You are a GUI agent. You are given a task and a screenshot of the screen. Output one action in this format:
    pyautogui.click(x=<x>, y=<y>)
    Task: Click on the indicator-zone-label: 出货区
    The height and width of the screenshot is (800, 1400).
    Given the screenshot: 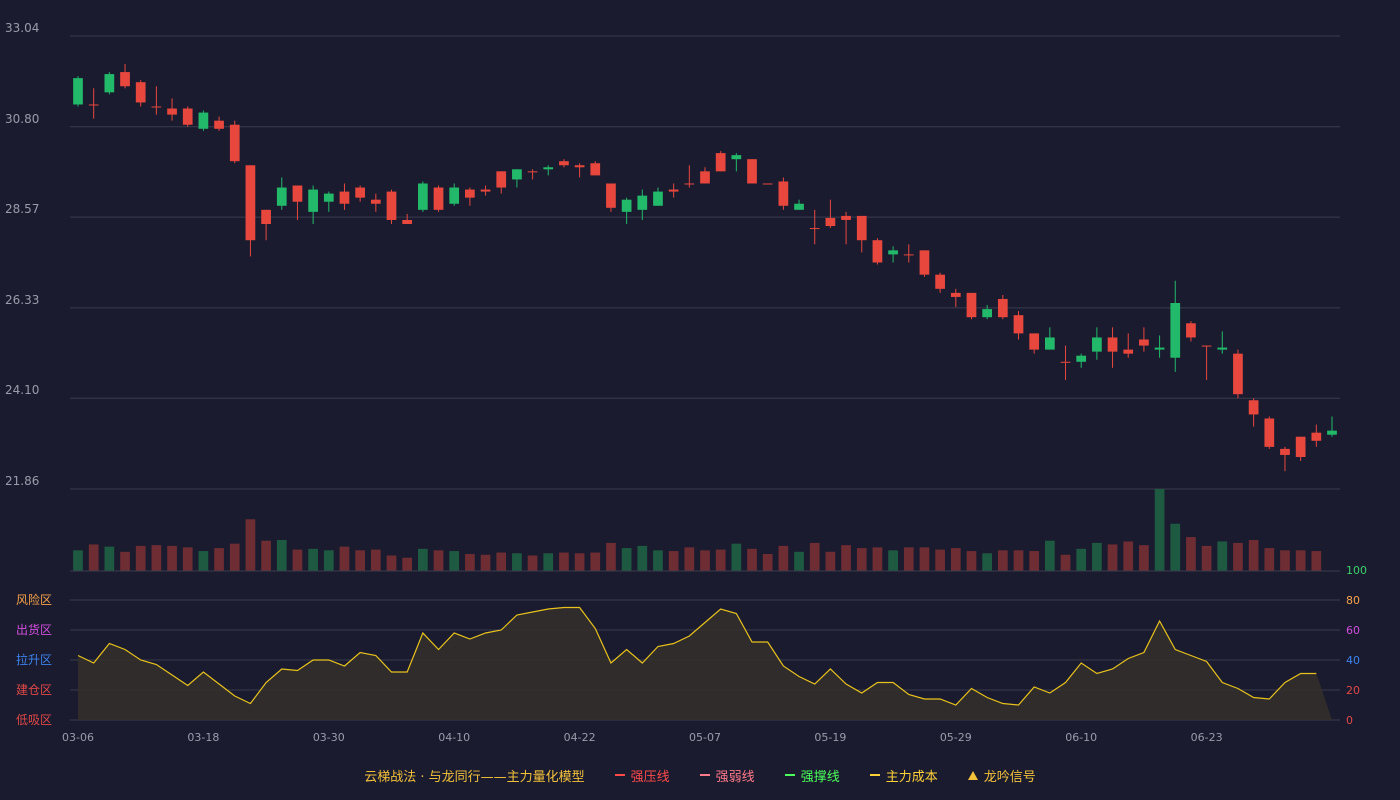 What is the action you would take?
    pyautogui.click(x=34, y=629)
    